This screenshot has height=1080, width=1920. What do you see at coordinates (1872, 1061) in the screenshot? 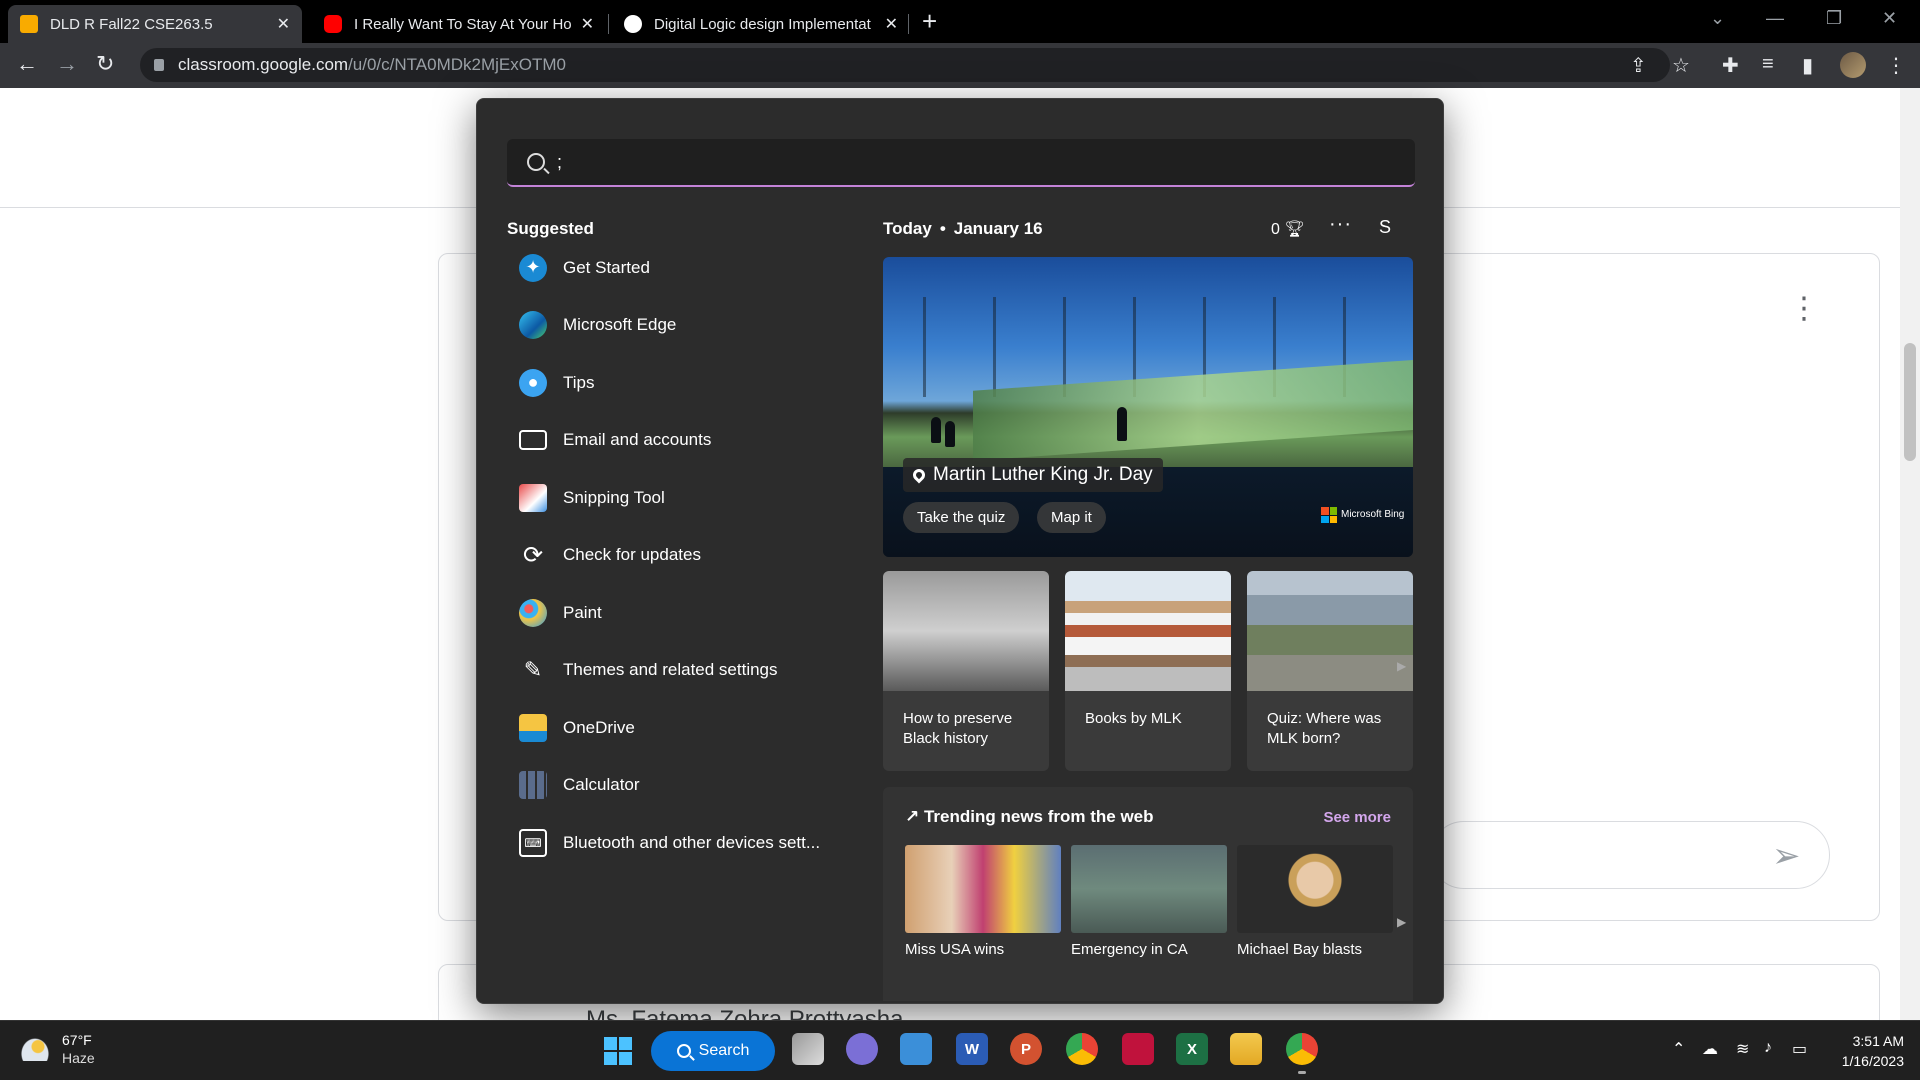
I see `clock-date: 1/16/2023` at bounding box center [1872, 1061].